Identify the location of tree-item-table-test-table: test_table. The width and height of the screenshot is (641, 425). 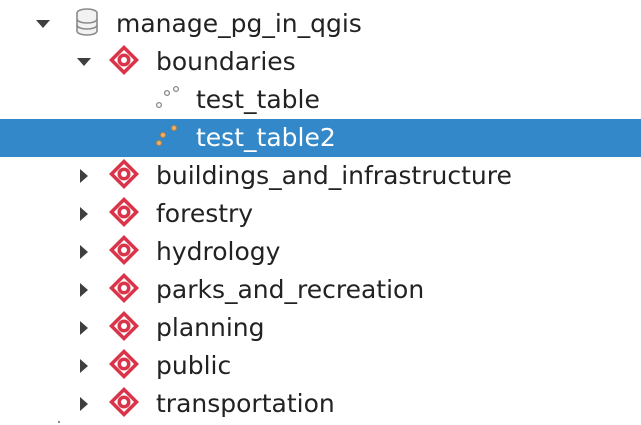
(320, 100).